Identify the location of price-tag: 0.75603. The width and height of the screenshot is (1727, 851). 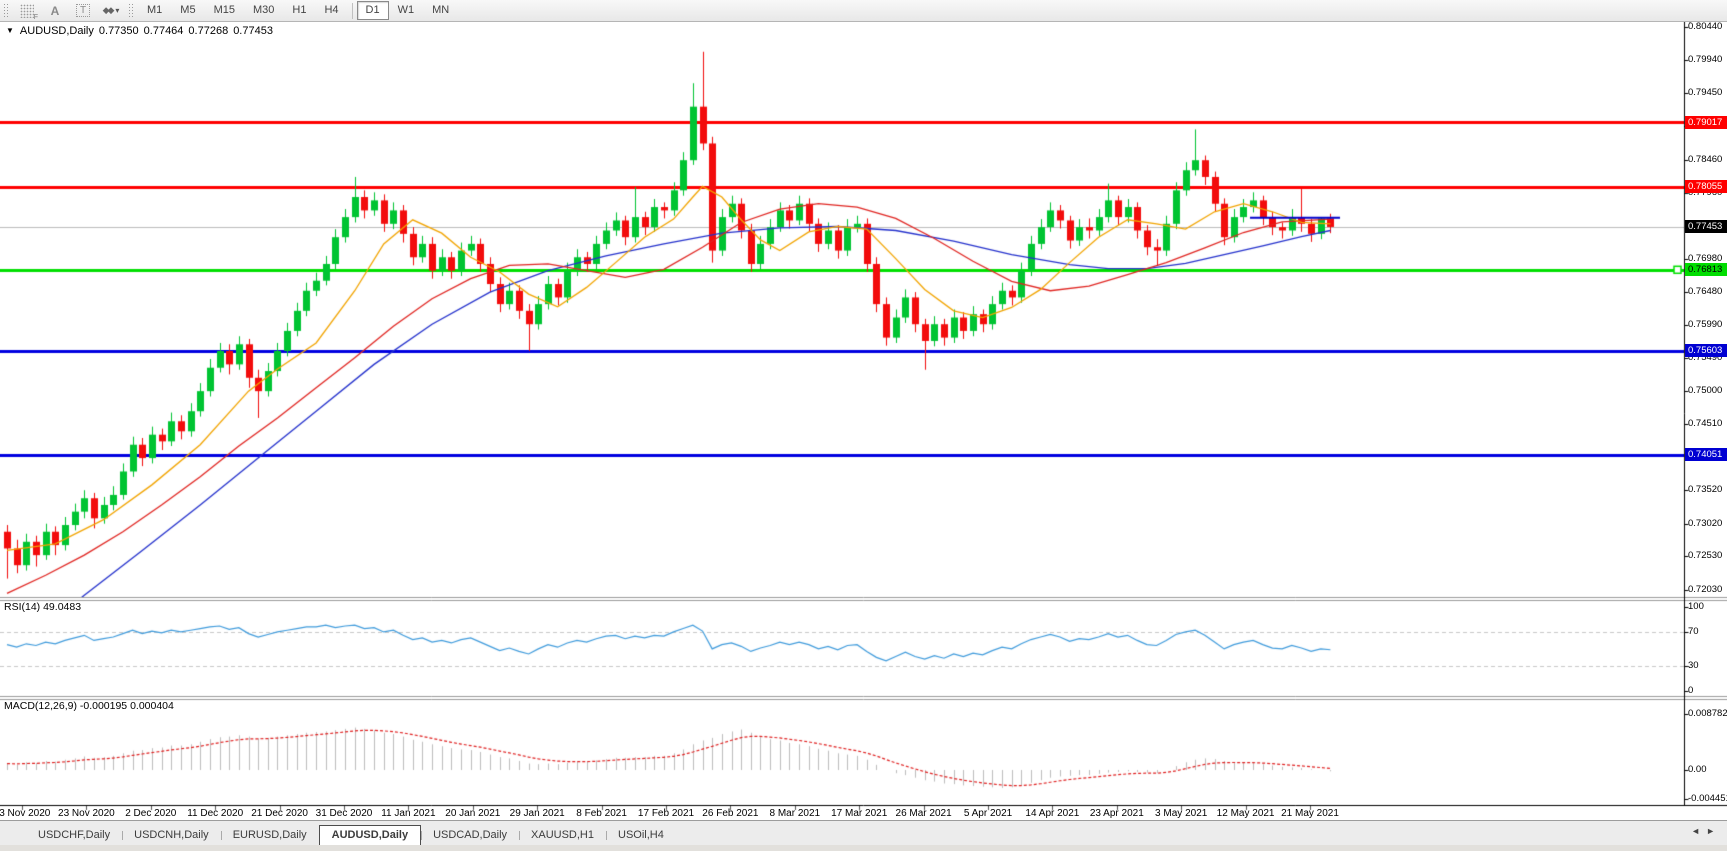
(1706, 351).